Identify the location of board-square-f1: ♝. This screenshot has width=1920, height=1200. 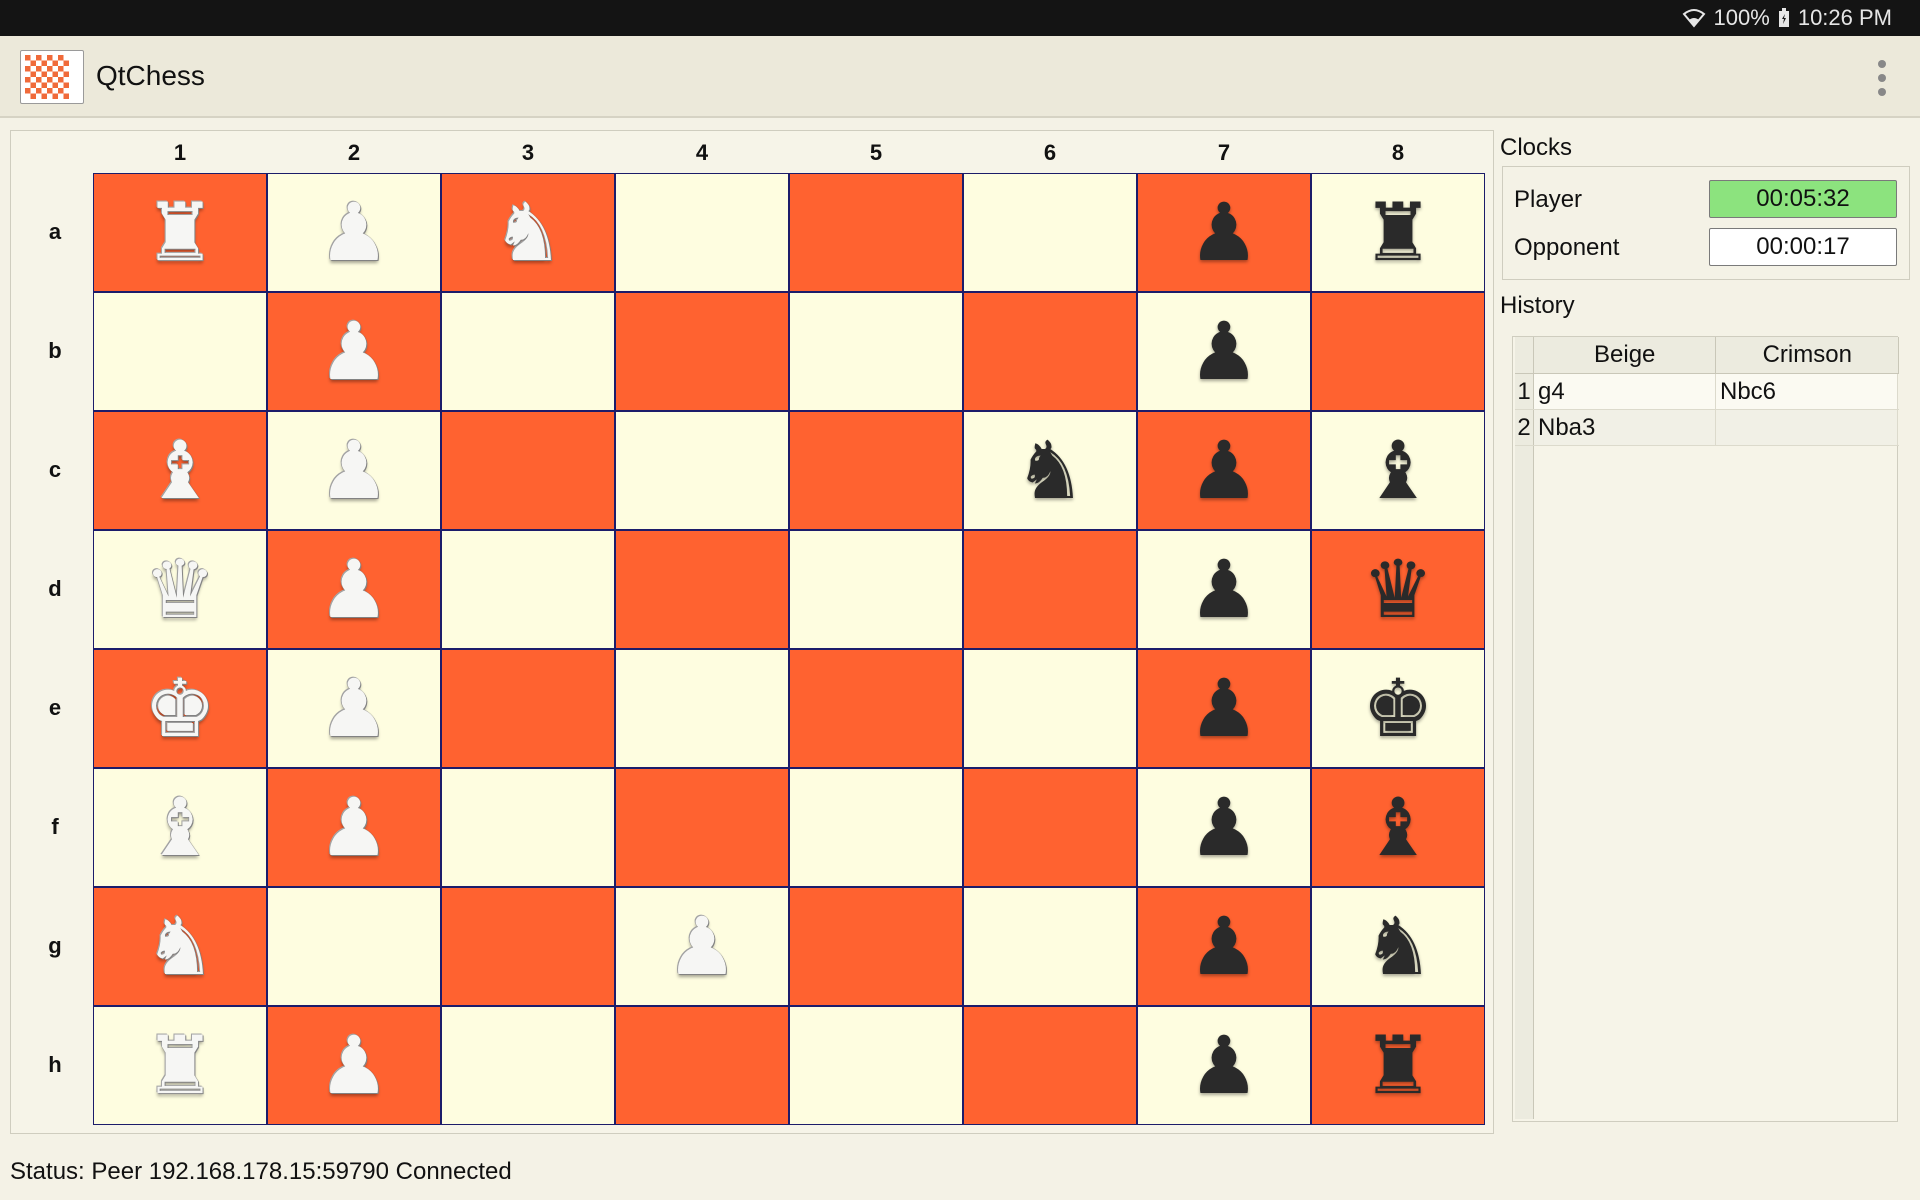
(180, 827).